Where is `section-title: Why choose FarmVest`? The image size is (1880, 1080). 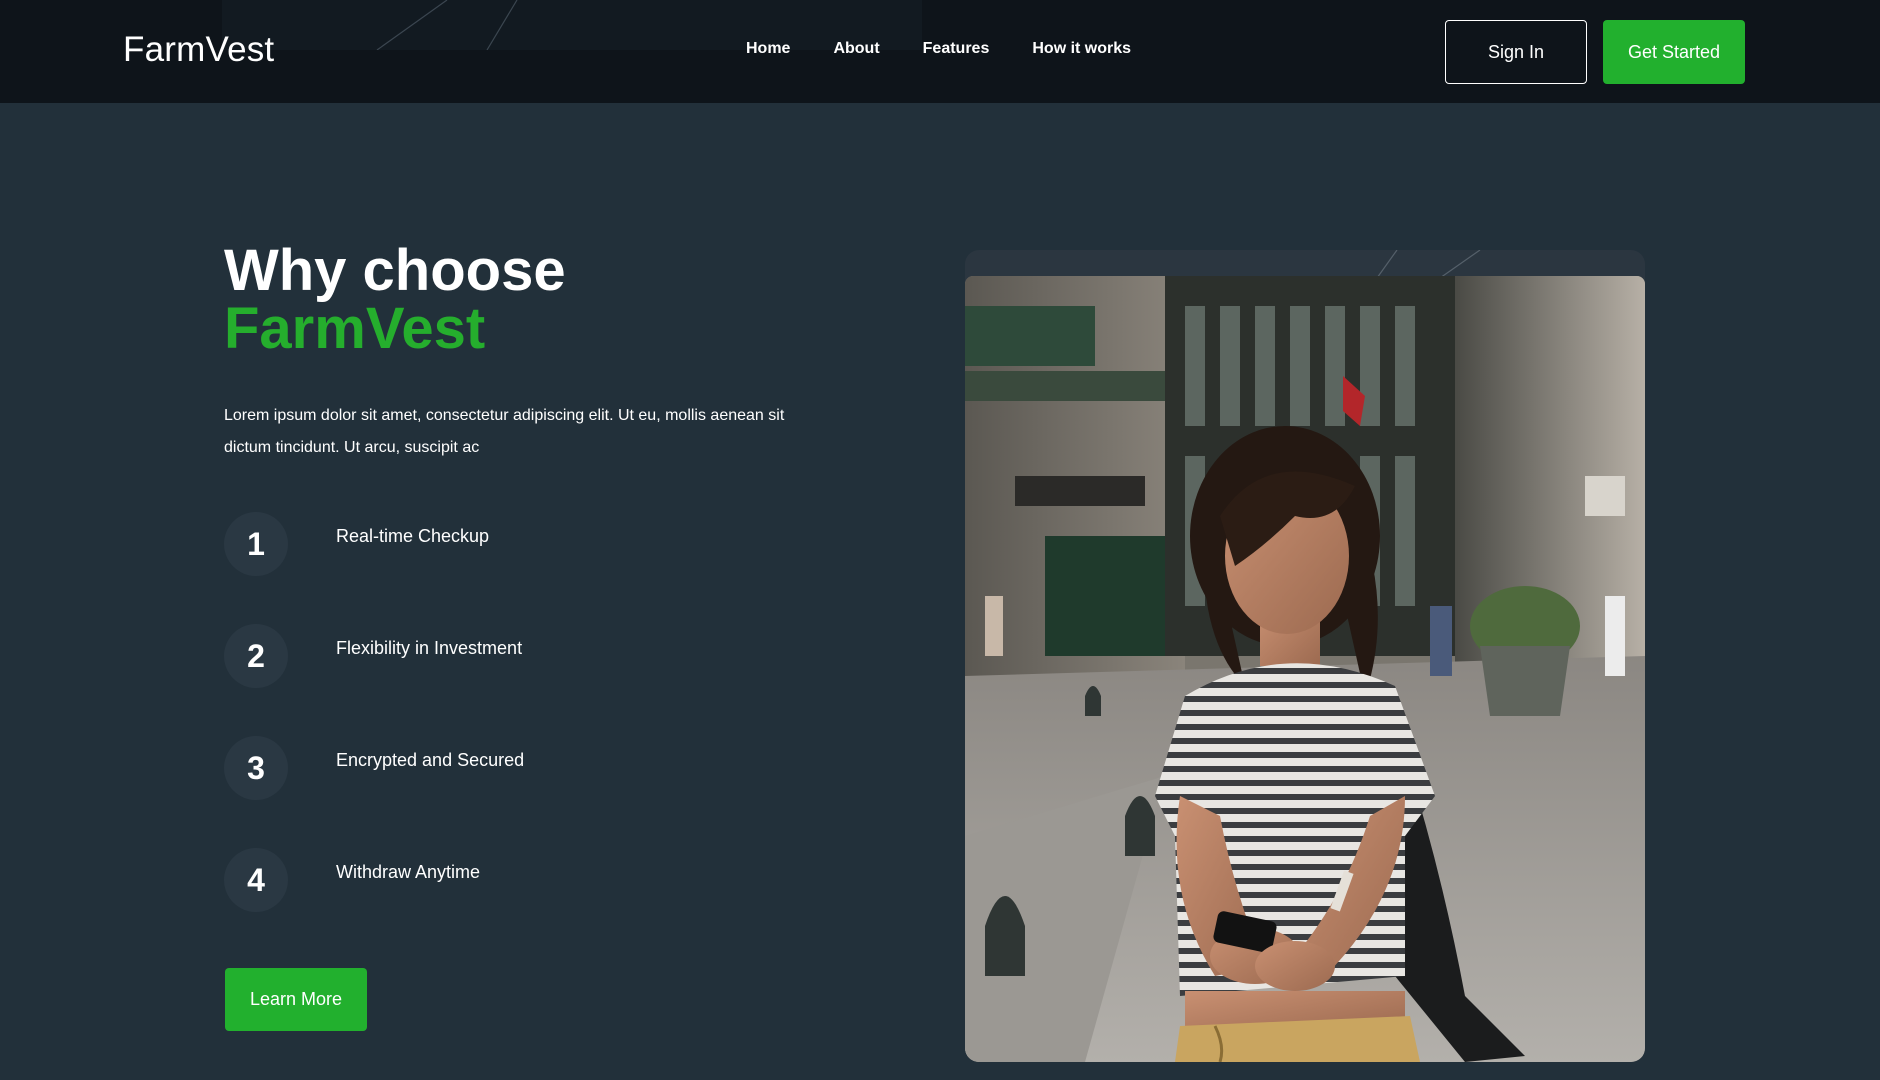
section-title: Why choose FarmVest is located at coordinates (395, 300).